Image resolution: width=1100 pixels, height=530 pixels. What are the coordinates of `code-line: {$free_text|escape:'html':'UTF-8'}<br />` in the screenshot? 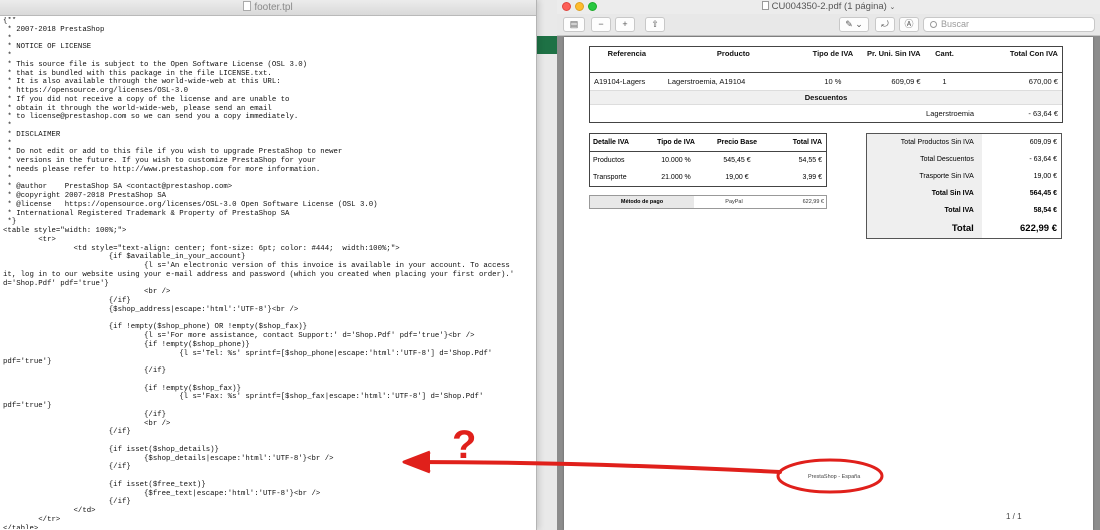 It's located at (162, 493).